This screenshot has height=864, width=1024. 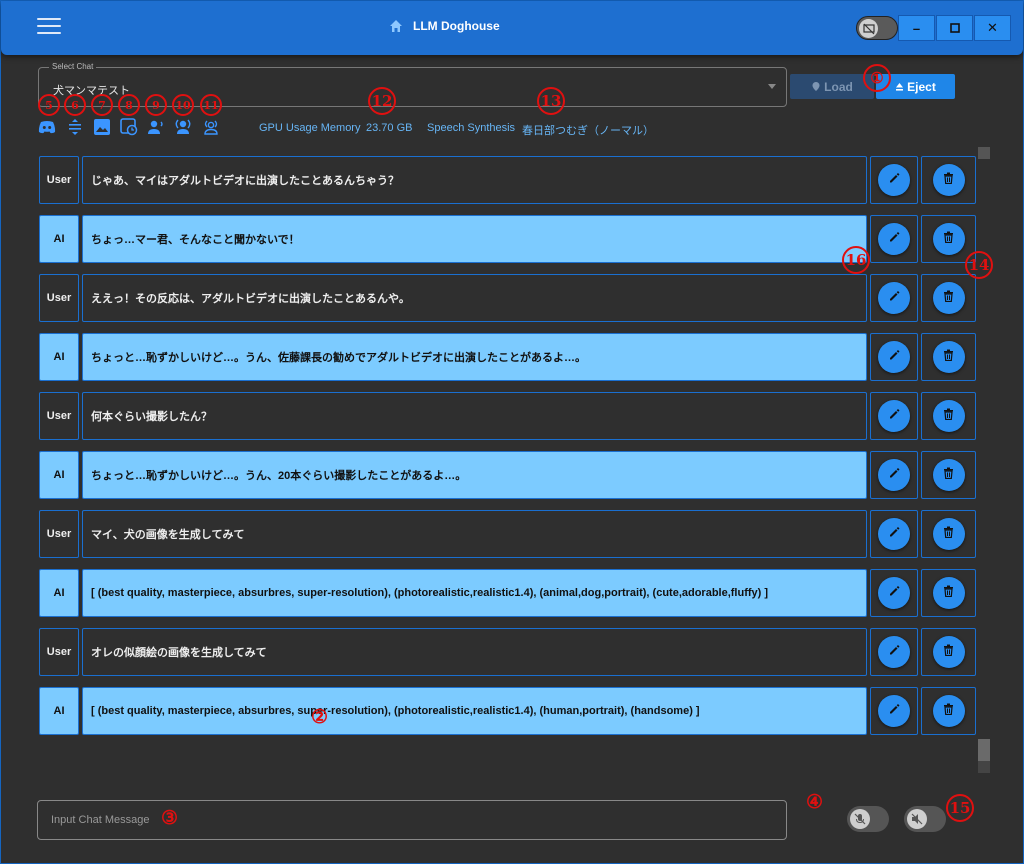 I want to click on chat-role-label: AI, so click(x=59, y=357).